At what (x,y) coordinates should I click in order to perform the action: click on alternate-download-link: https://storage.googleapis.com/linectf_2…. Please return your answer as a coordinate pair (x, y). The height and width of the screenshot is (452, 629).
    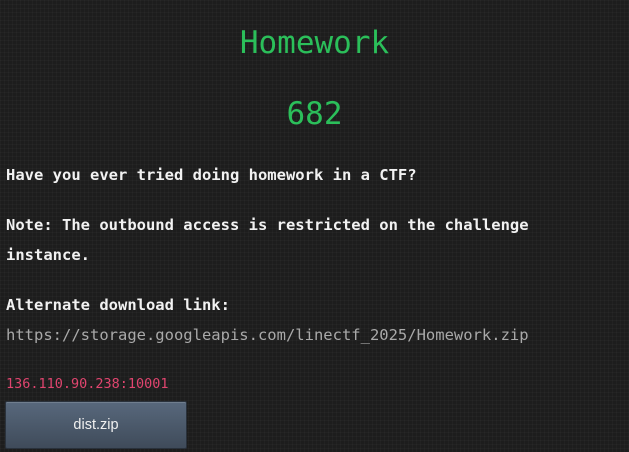
    Looking at the image, I should click on (267, 335).